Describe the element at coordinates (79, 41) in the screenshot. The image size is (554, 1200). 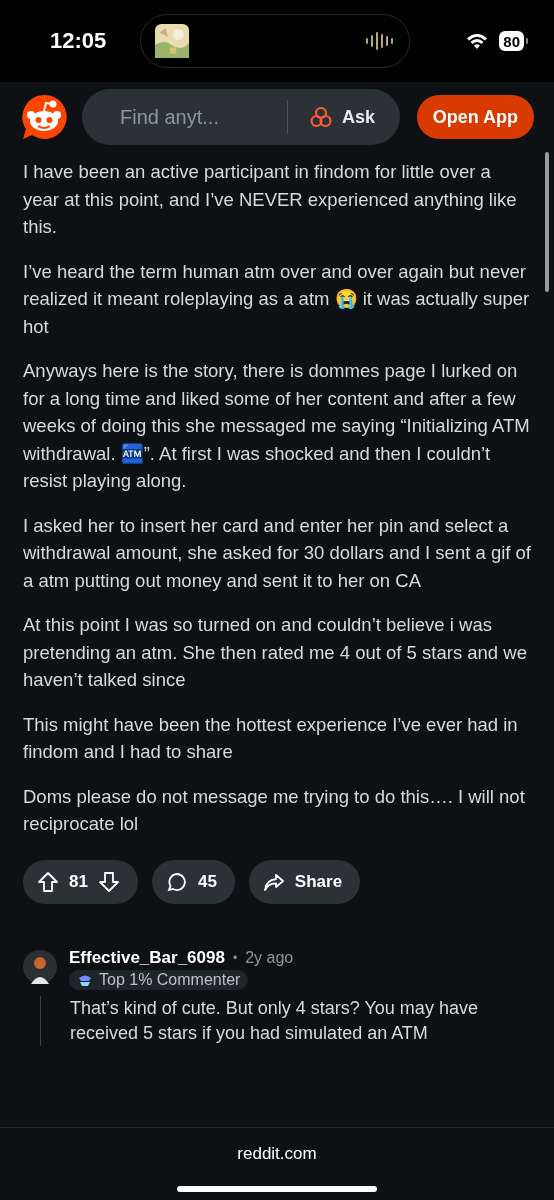
I see `status-time: 12:05` at that location.